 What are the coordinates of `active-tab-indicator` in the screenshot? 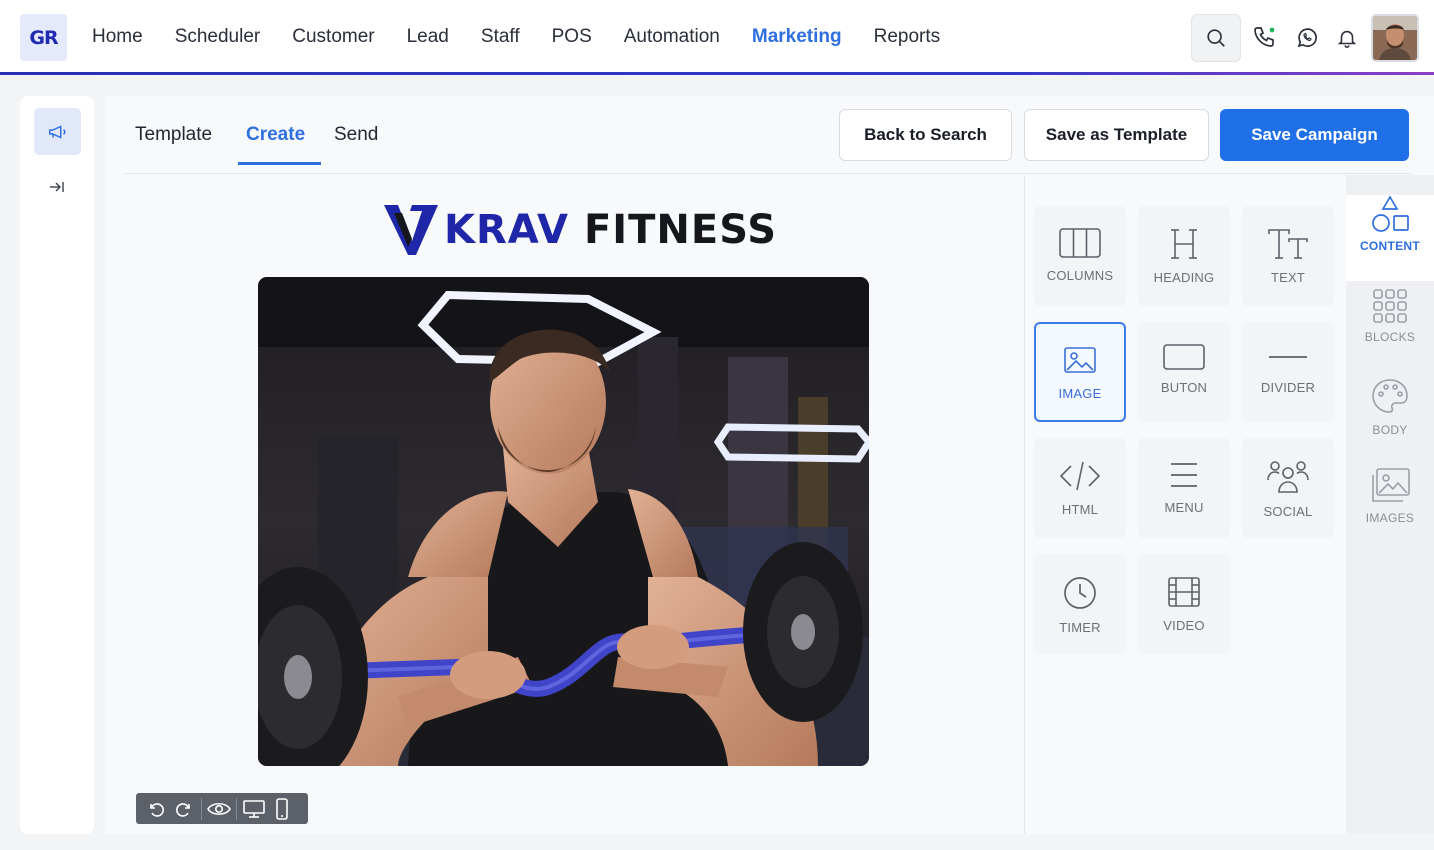 It's located at (279, 163).